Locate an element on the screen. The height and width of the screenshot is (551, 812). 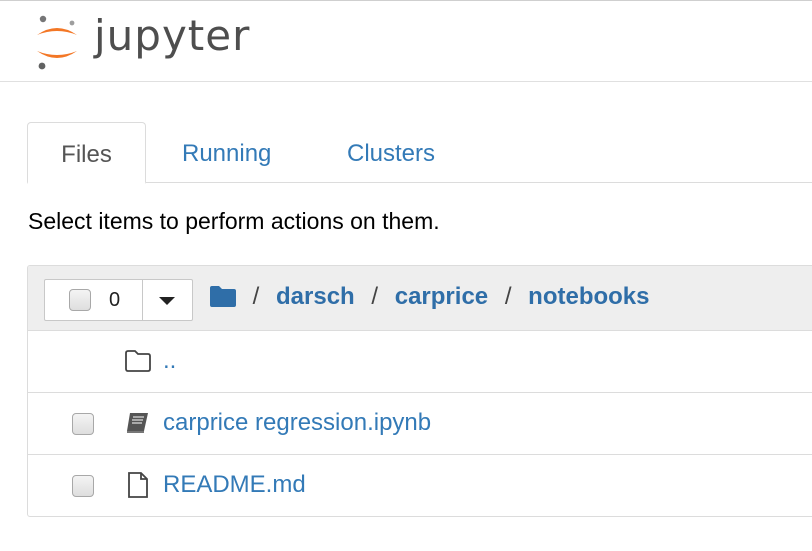
notebook-icon is located at coordinates (137, 423).